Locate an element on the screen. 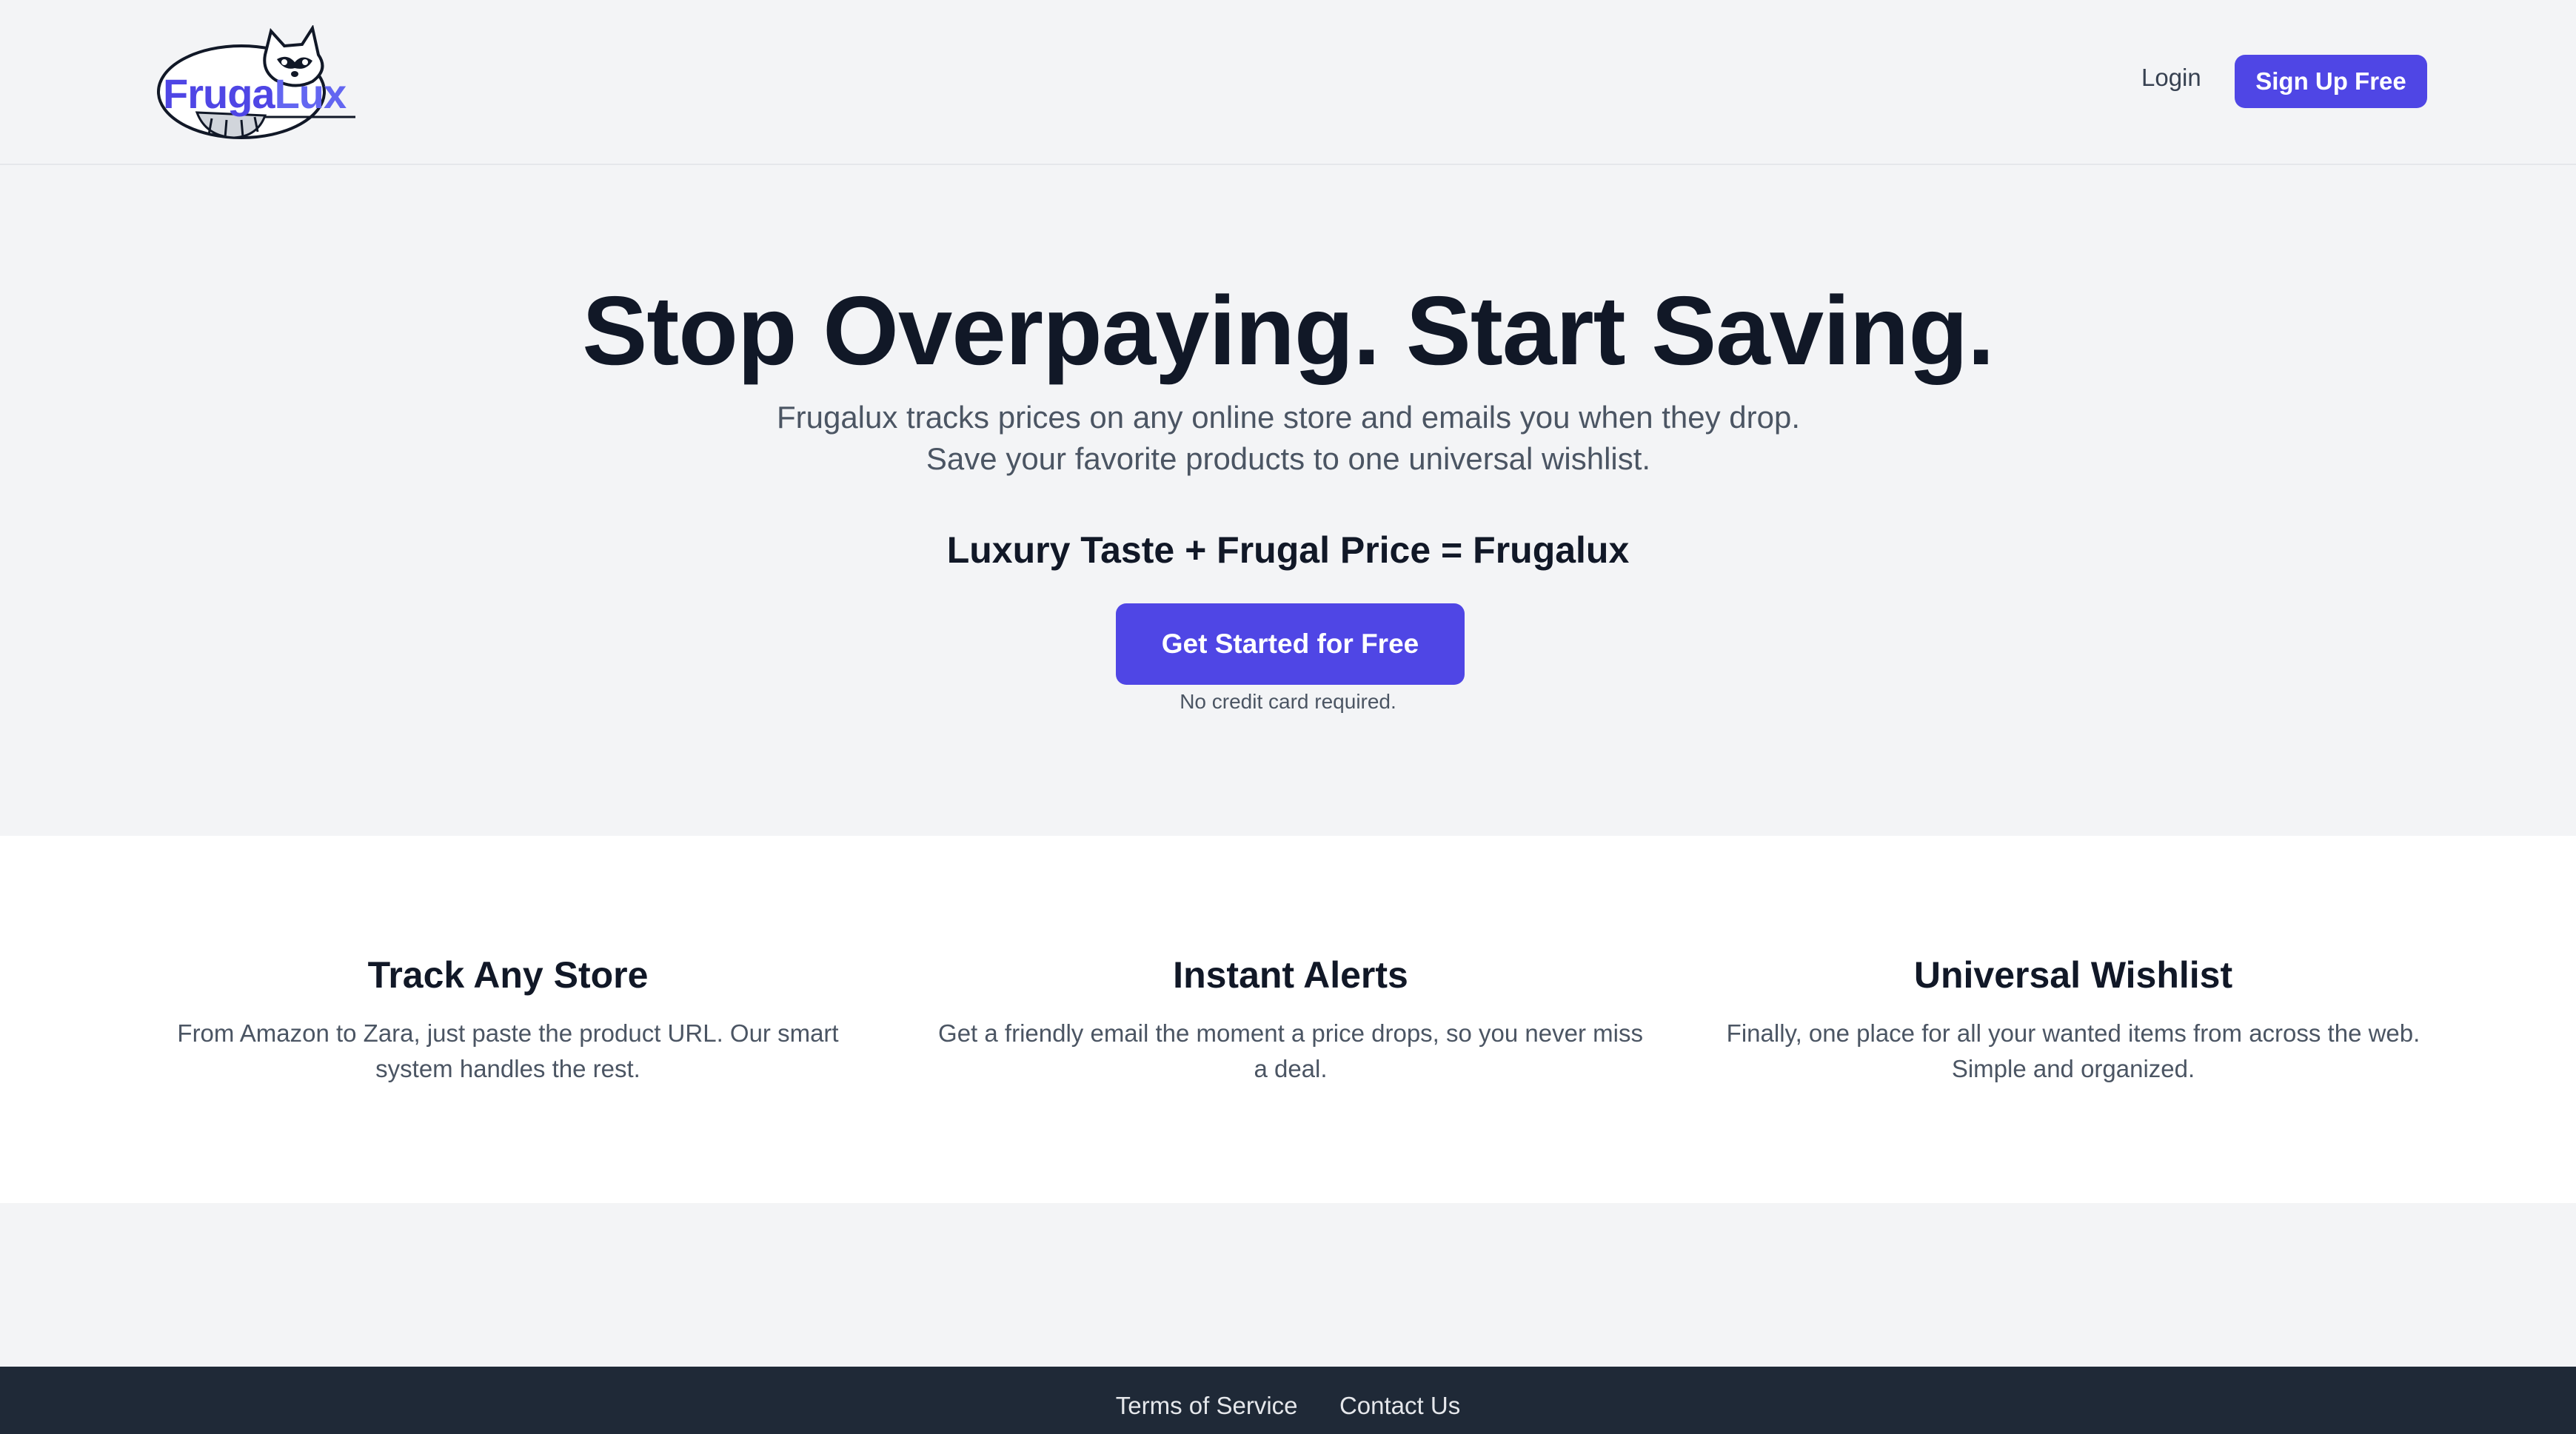 Image resolution: width=2576 pixels, height=1434 pixels. get-started-button: Get Started for Free is located at coordinates (1290, 644).